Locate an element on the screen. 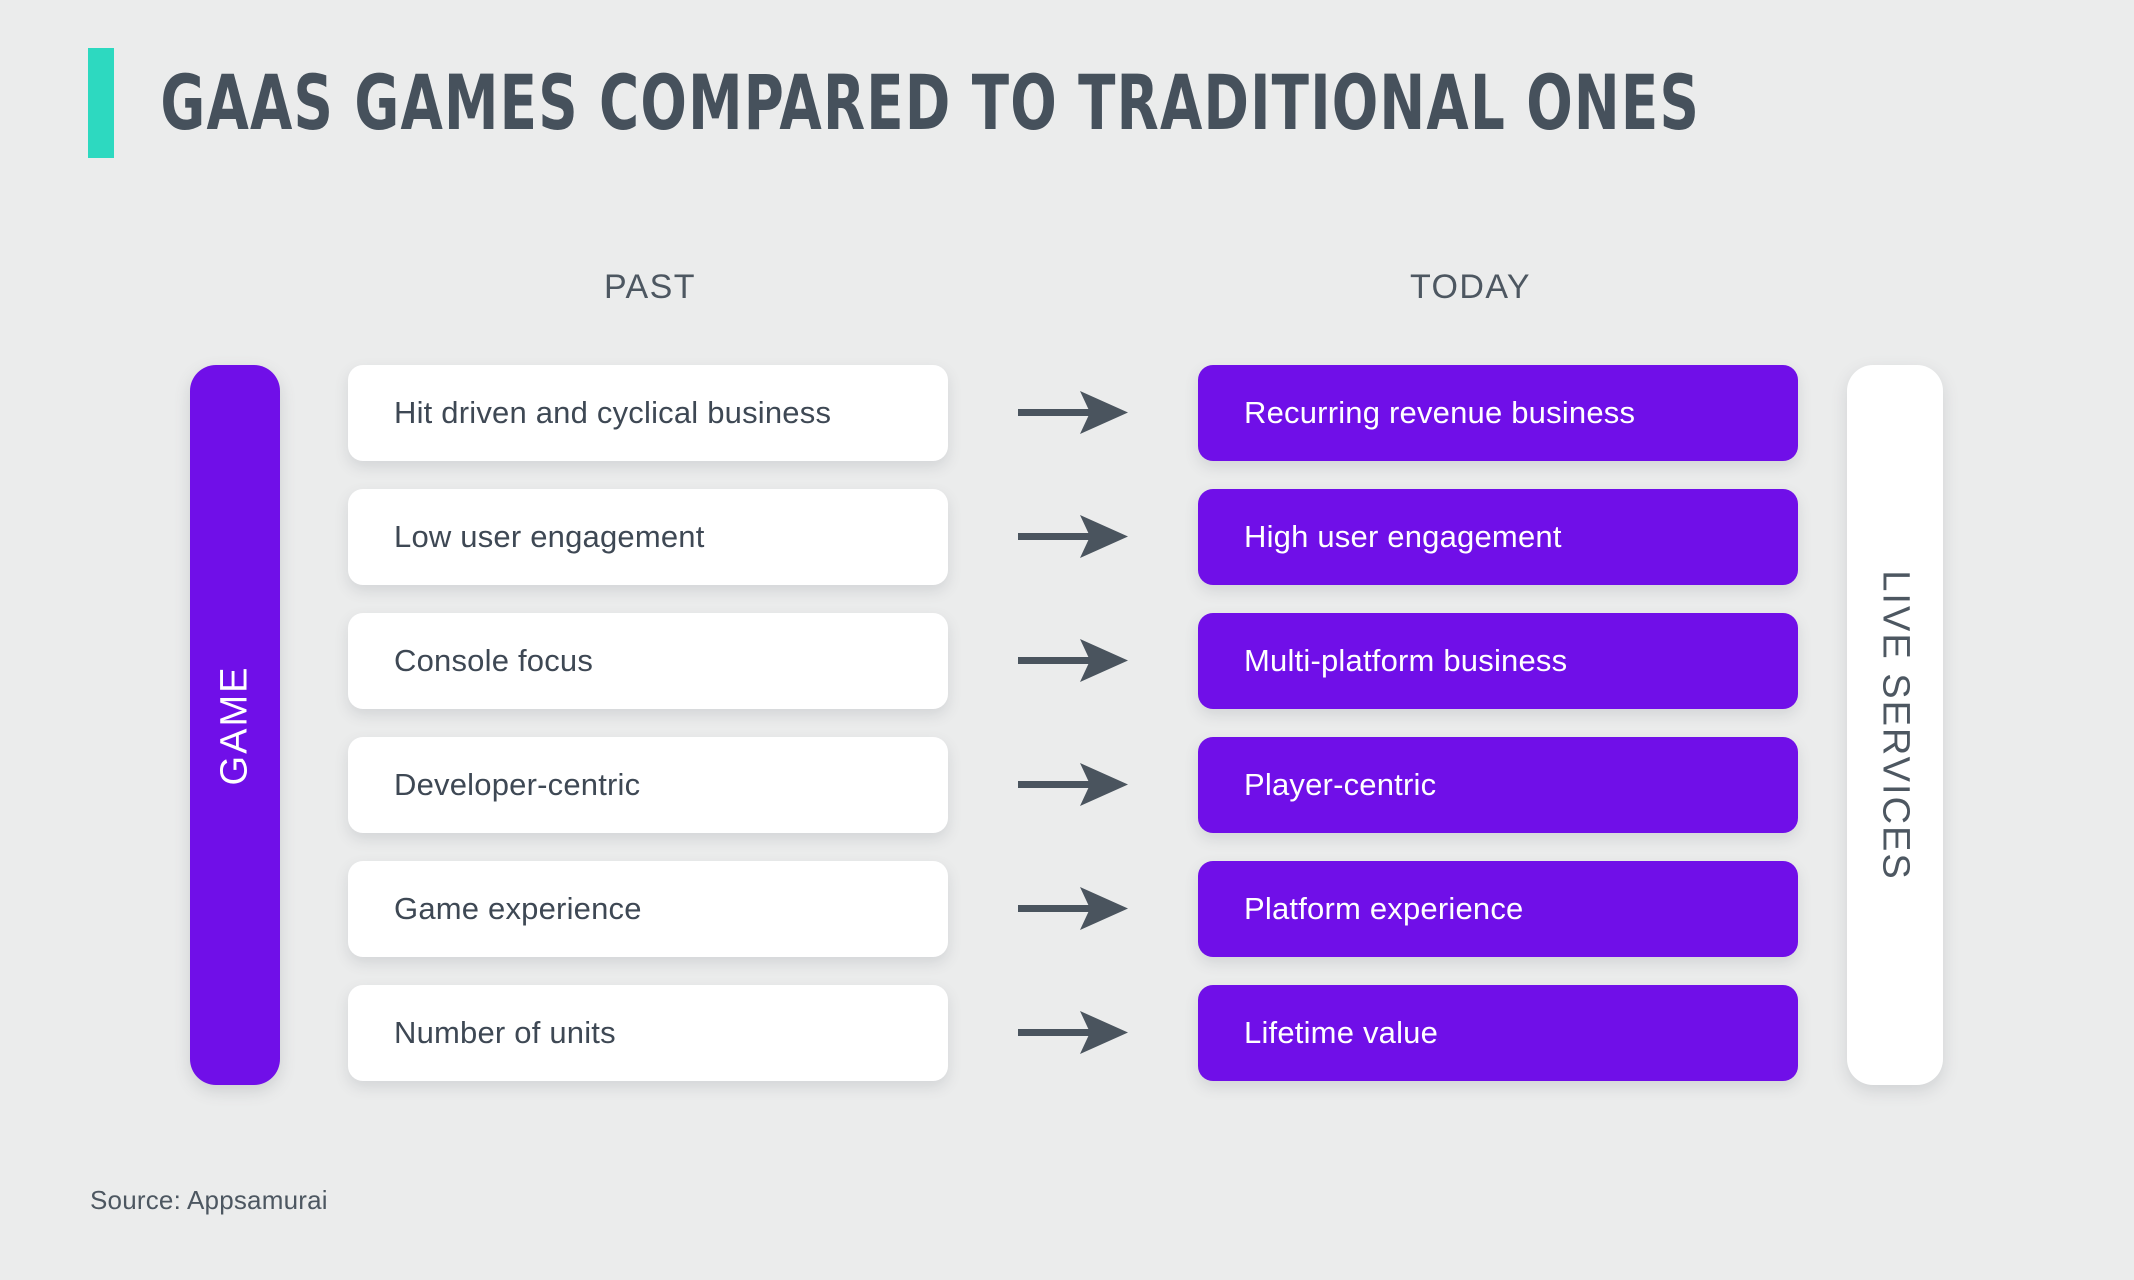 This screenshot has height=1280, width=2134. comparison-row: Developer-centric Player-centric is located at coordinates (1073, 785).